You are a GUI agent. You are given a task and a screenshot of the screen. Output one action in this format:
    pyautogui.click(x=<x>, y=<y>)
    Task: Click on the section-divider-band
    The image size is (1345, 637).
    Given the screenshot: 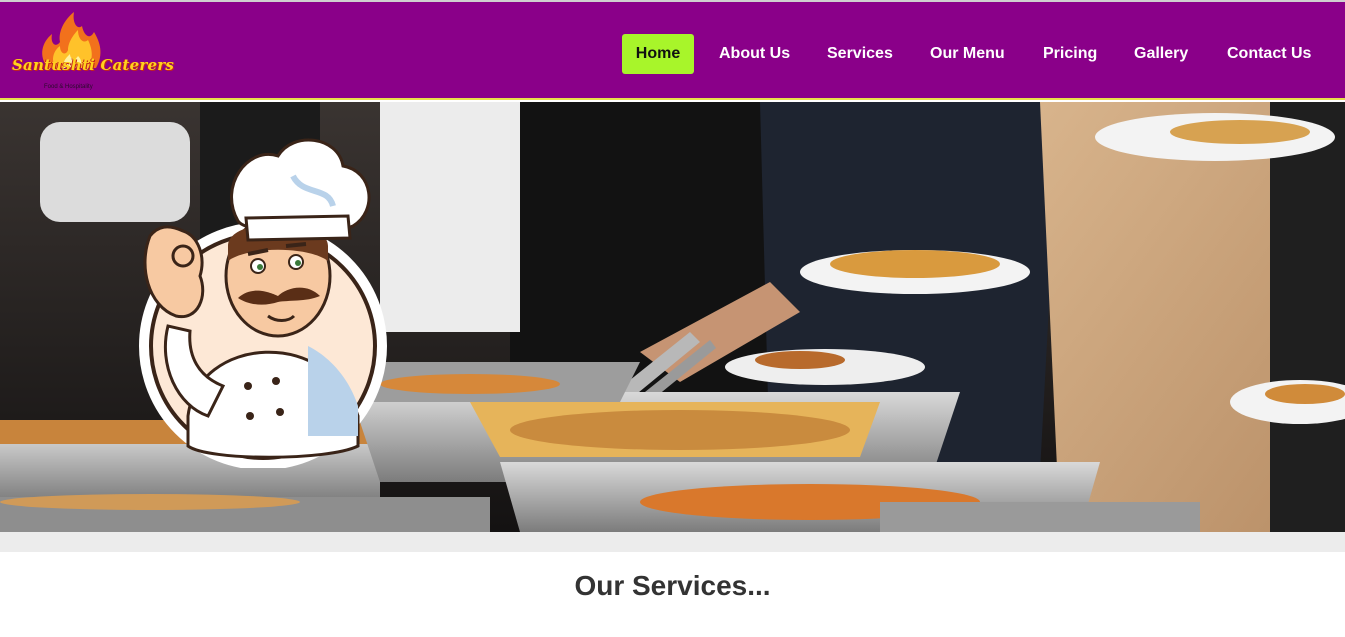 What is the action you would take?
    pyautogui.click(x=672, y=542)
    